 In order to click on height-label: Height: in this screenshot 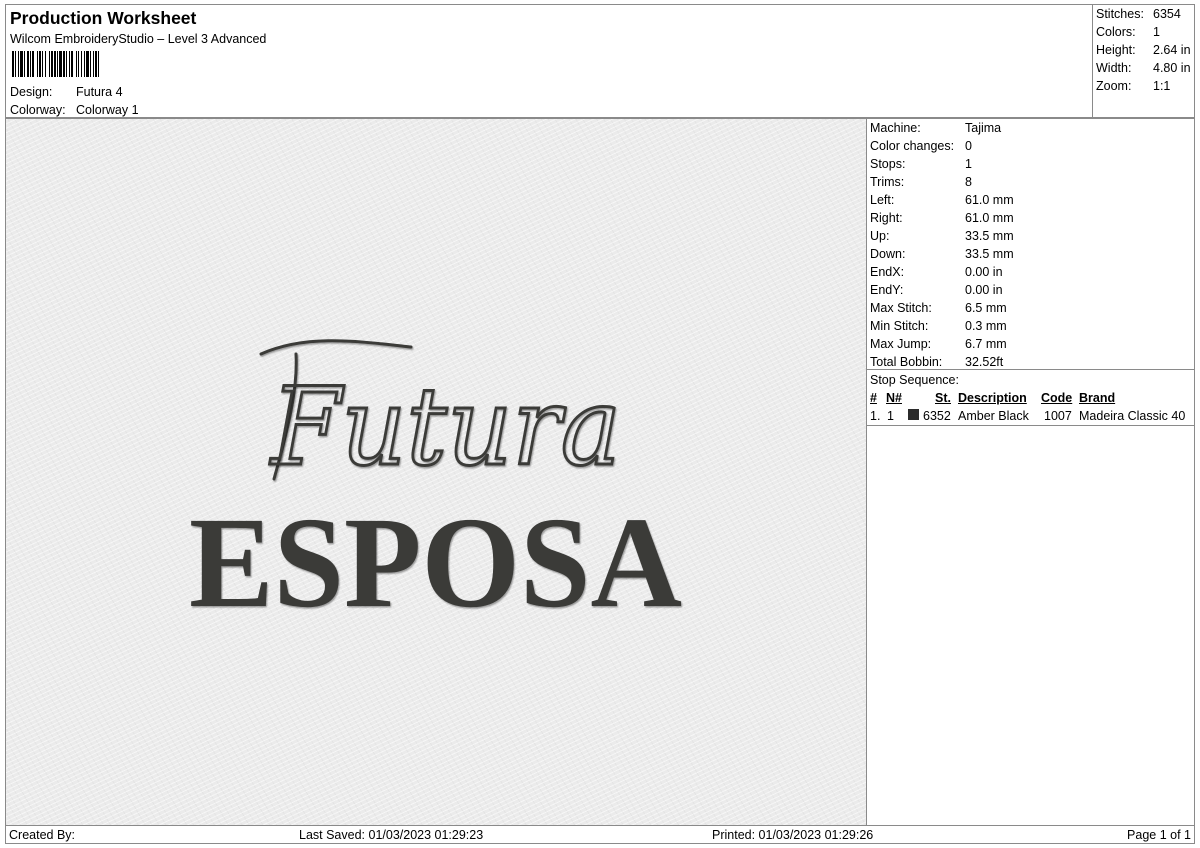, I will do `click(1116, 50)`.